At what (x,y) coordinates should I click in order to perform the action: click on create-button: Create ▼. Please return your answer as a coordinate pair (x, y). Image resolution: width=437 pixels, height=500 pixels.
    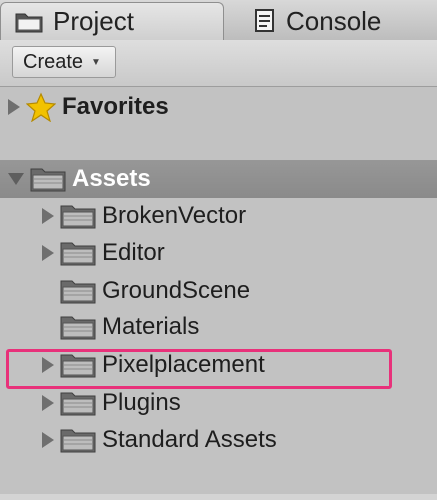
    Looking at the image, I should click on (64, 62).